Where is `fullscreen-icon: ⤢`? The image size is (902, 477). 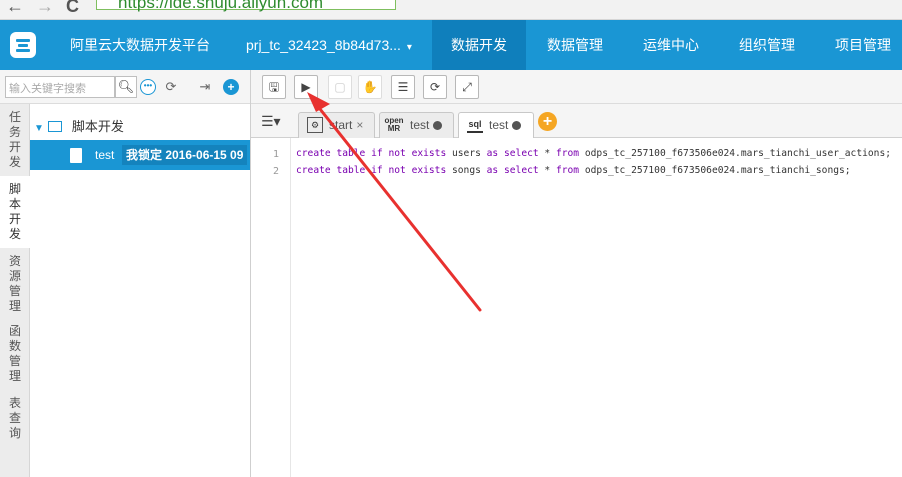 fullscreen-icon: ⤢ is located at coordinates (467, 87).